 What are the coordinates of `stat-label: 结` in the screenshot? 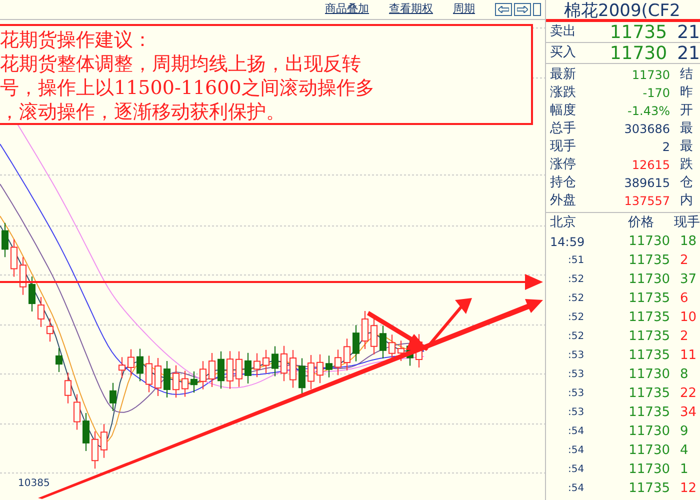 It's located at (686, 75).